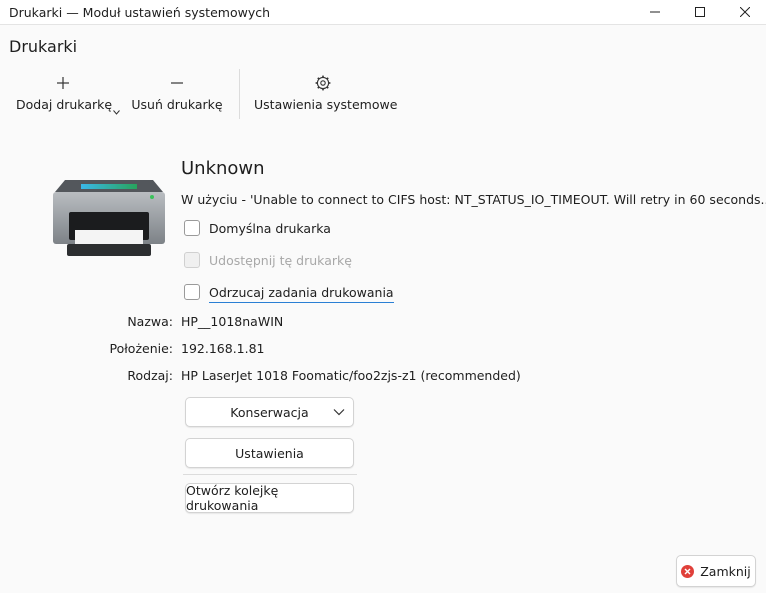 This screenshot has height=593, width=766. What do you see at coordinates (150, 375) in the screenshot?
I see `type-label: Rodzaj:` at bounding box center [150, 375].